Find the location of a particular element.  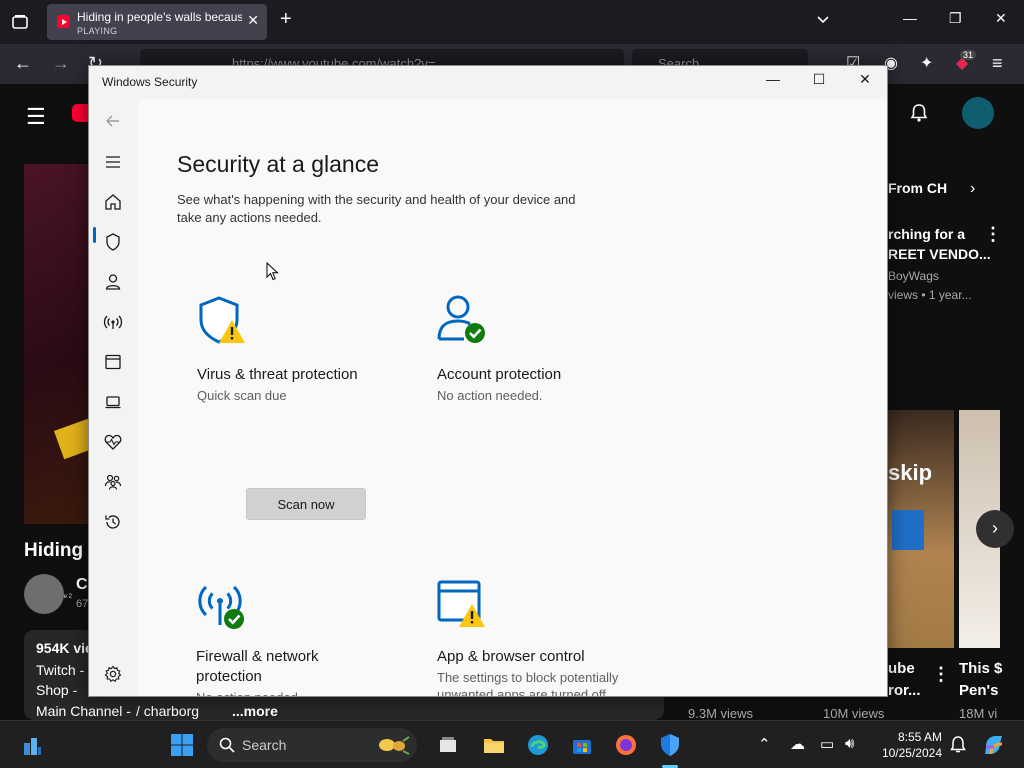

system-clock: 8:55 AM 10/25/2024 is located at coordinates (910, 745).